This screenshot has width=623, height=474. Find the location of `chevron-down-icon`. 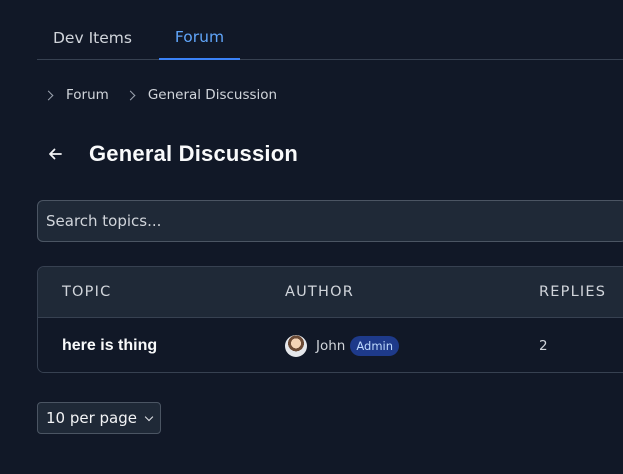

chevron-down-icon is located at coordinates (149, 417).